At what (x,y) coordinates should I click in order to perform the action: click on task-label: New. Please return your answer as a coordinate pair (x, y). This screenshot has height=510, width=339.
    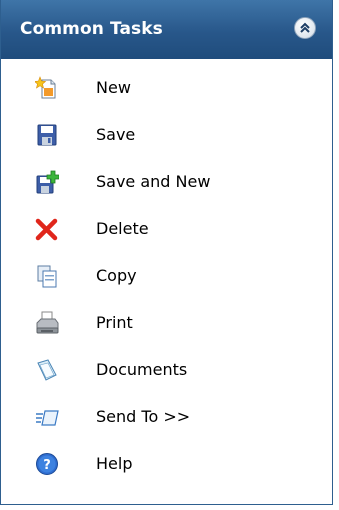
    Looking at the image, I should click on (113, 87).